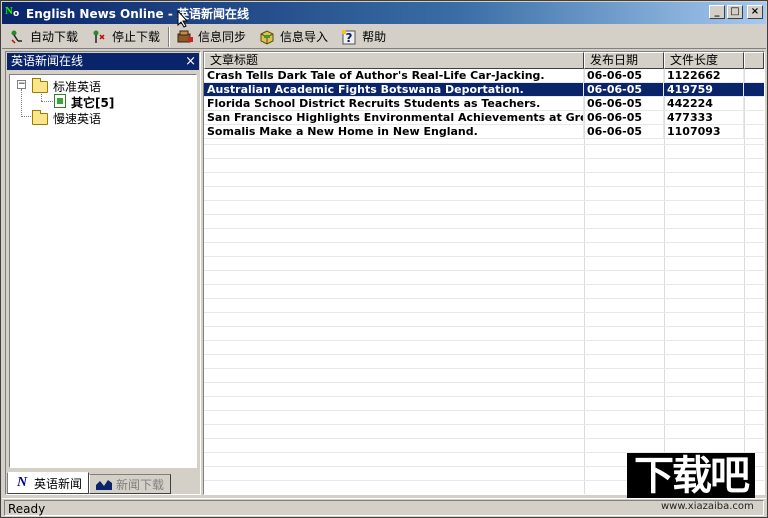  I want to click on column-header-date: 发布日期, so click(624, 60).